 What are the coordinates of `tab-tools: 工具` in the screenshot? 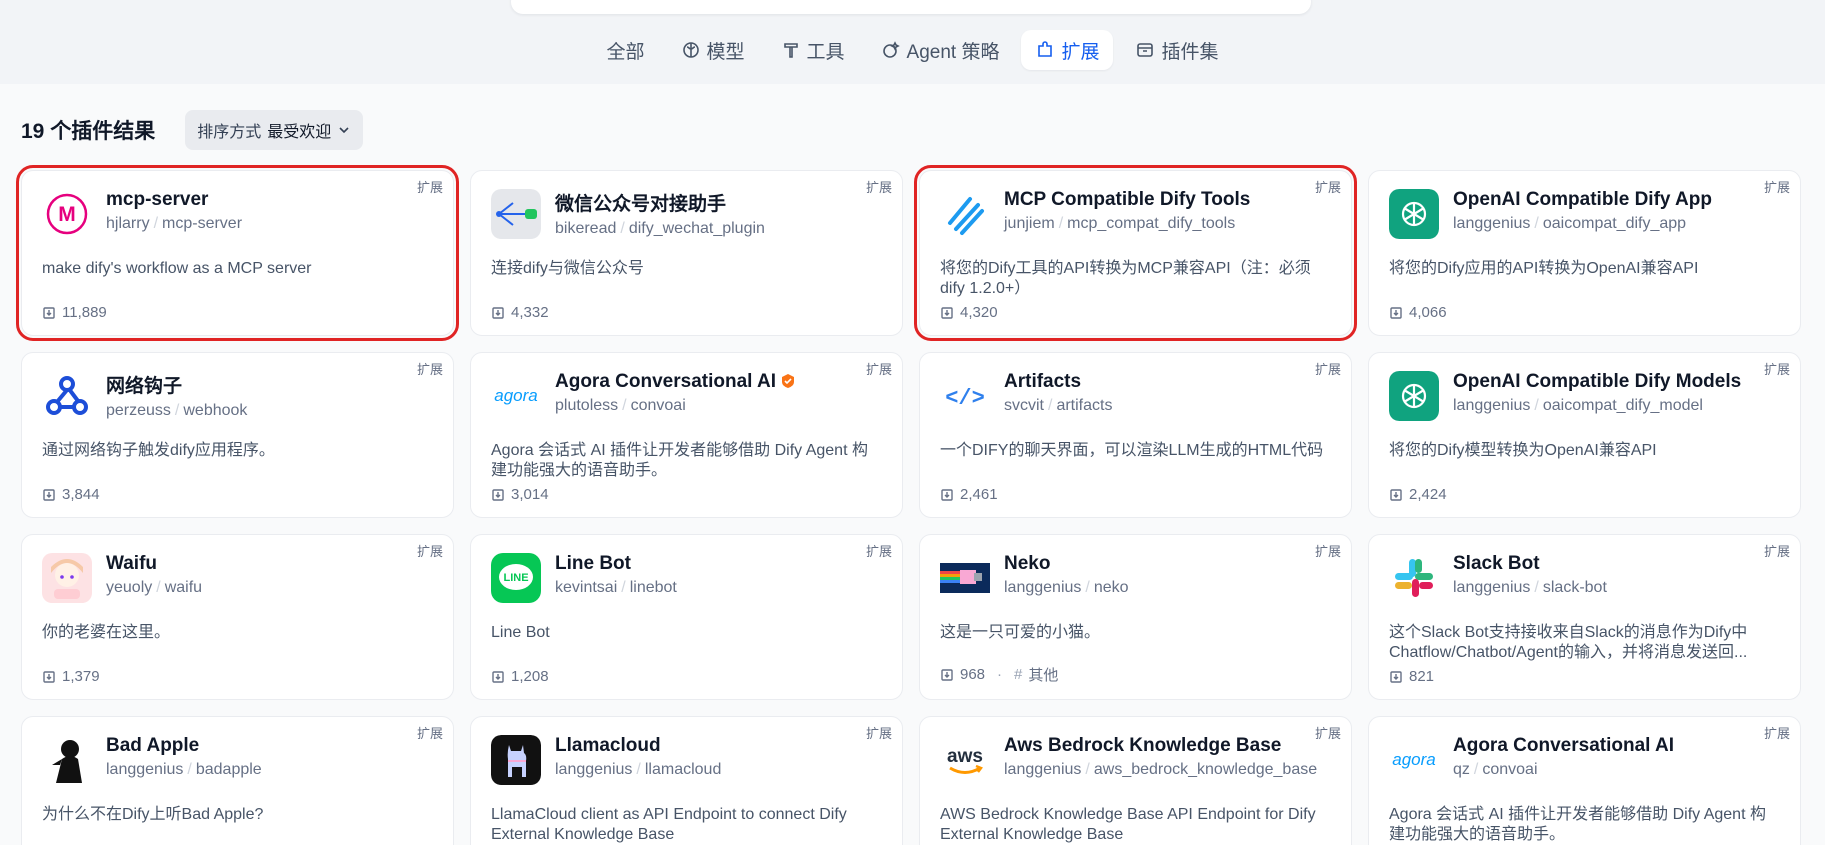 It's located at (813, 50).